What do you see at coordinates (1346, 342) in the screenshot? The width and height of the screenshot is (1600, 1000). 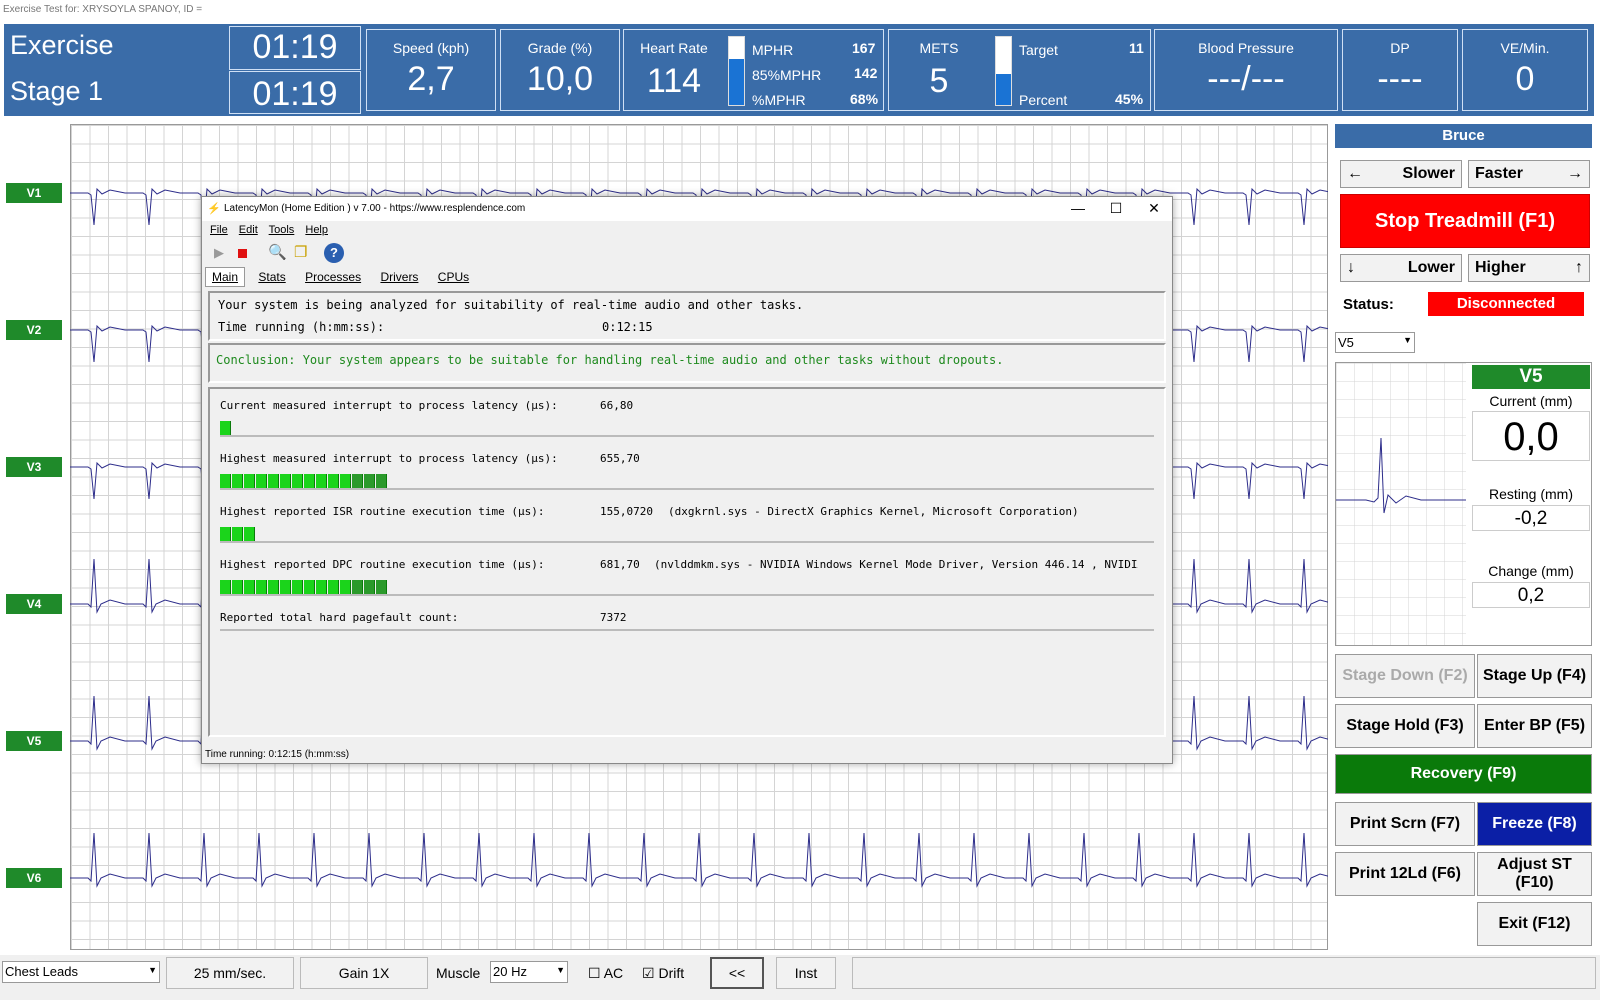 I see `lead-select-value: V5` at bounding box center [1346, 342].